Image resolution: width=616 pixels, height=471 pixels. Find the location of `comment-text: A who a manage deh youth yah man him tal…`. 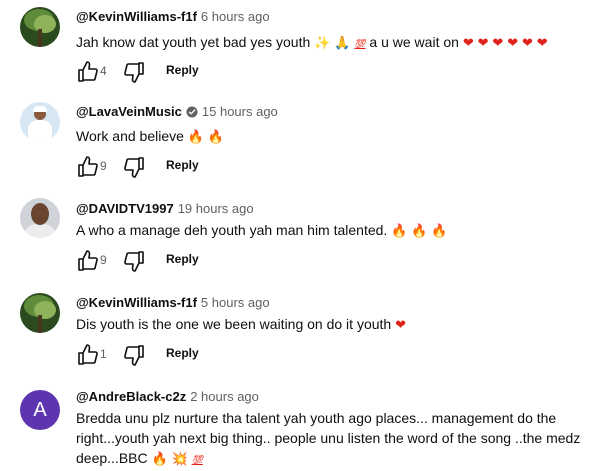

comment-text: A who a manage deh youth yah man him tal… is located at coordinates (336, 231).